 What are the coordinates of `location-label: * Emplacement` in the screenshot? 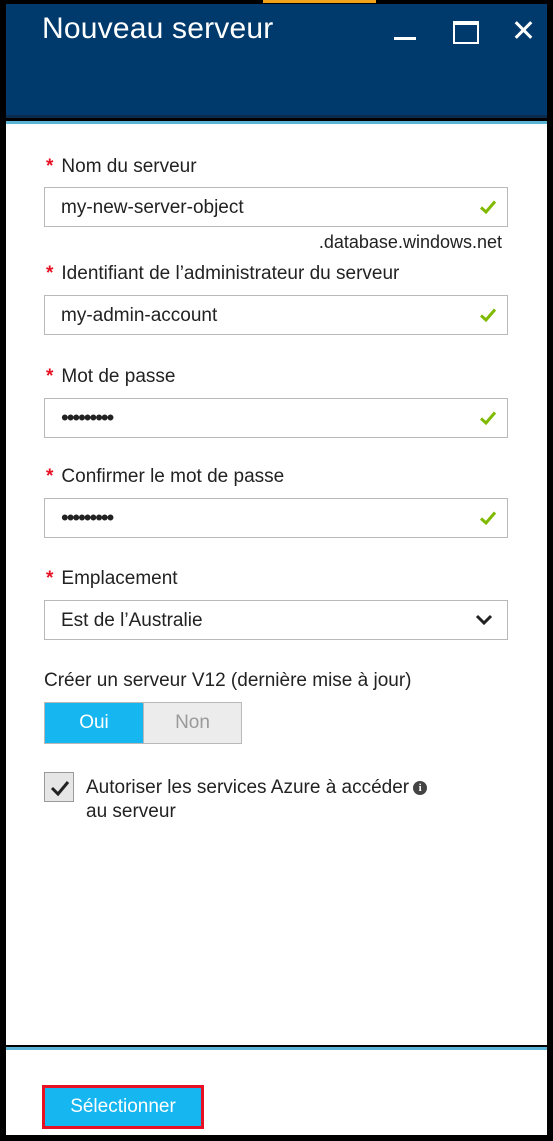 It's located at (112, 579).